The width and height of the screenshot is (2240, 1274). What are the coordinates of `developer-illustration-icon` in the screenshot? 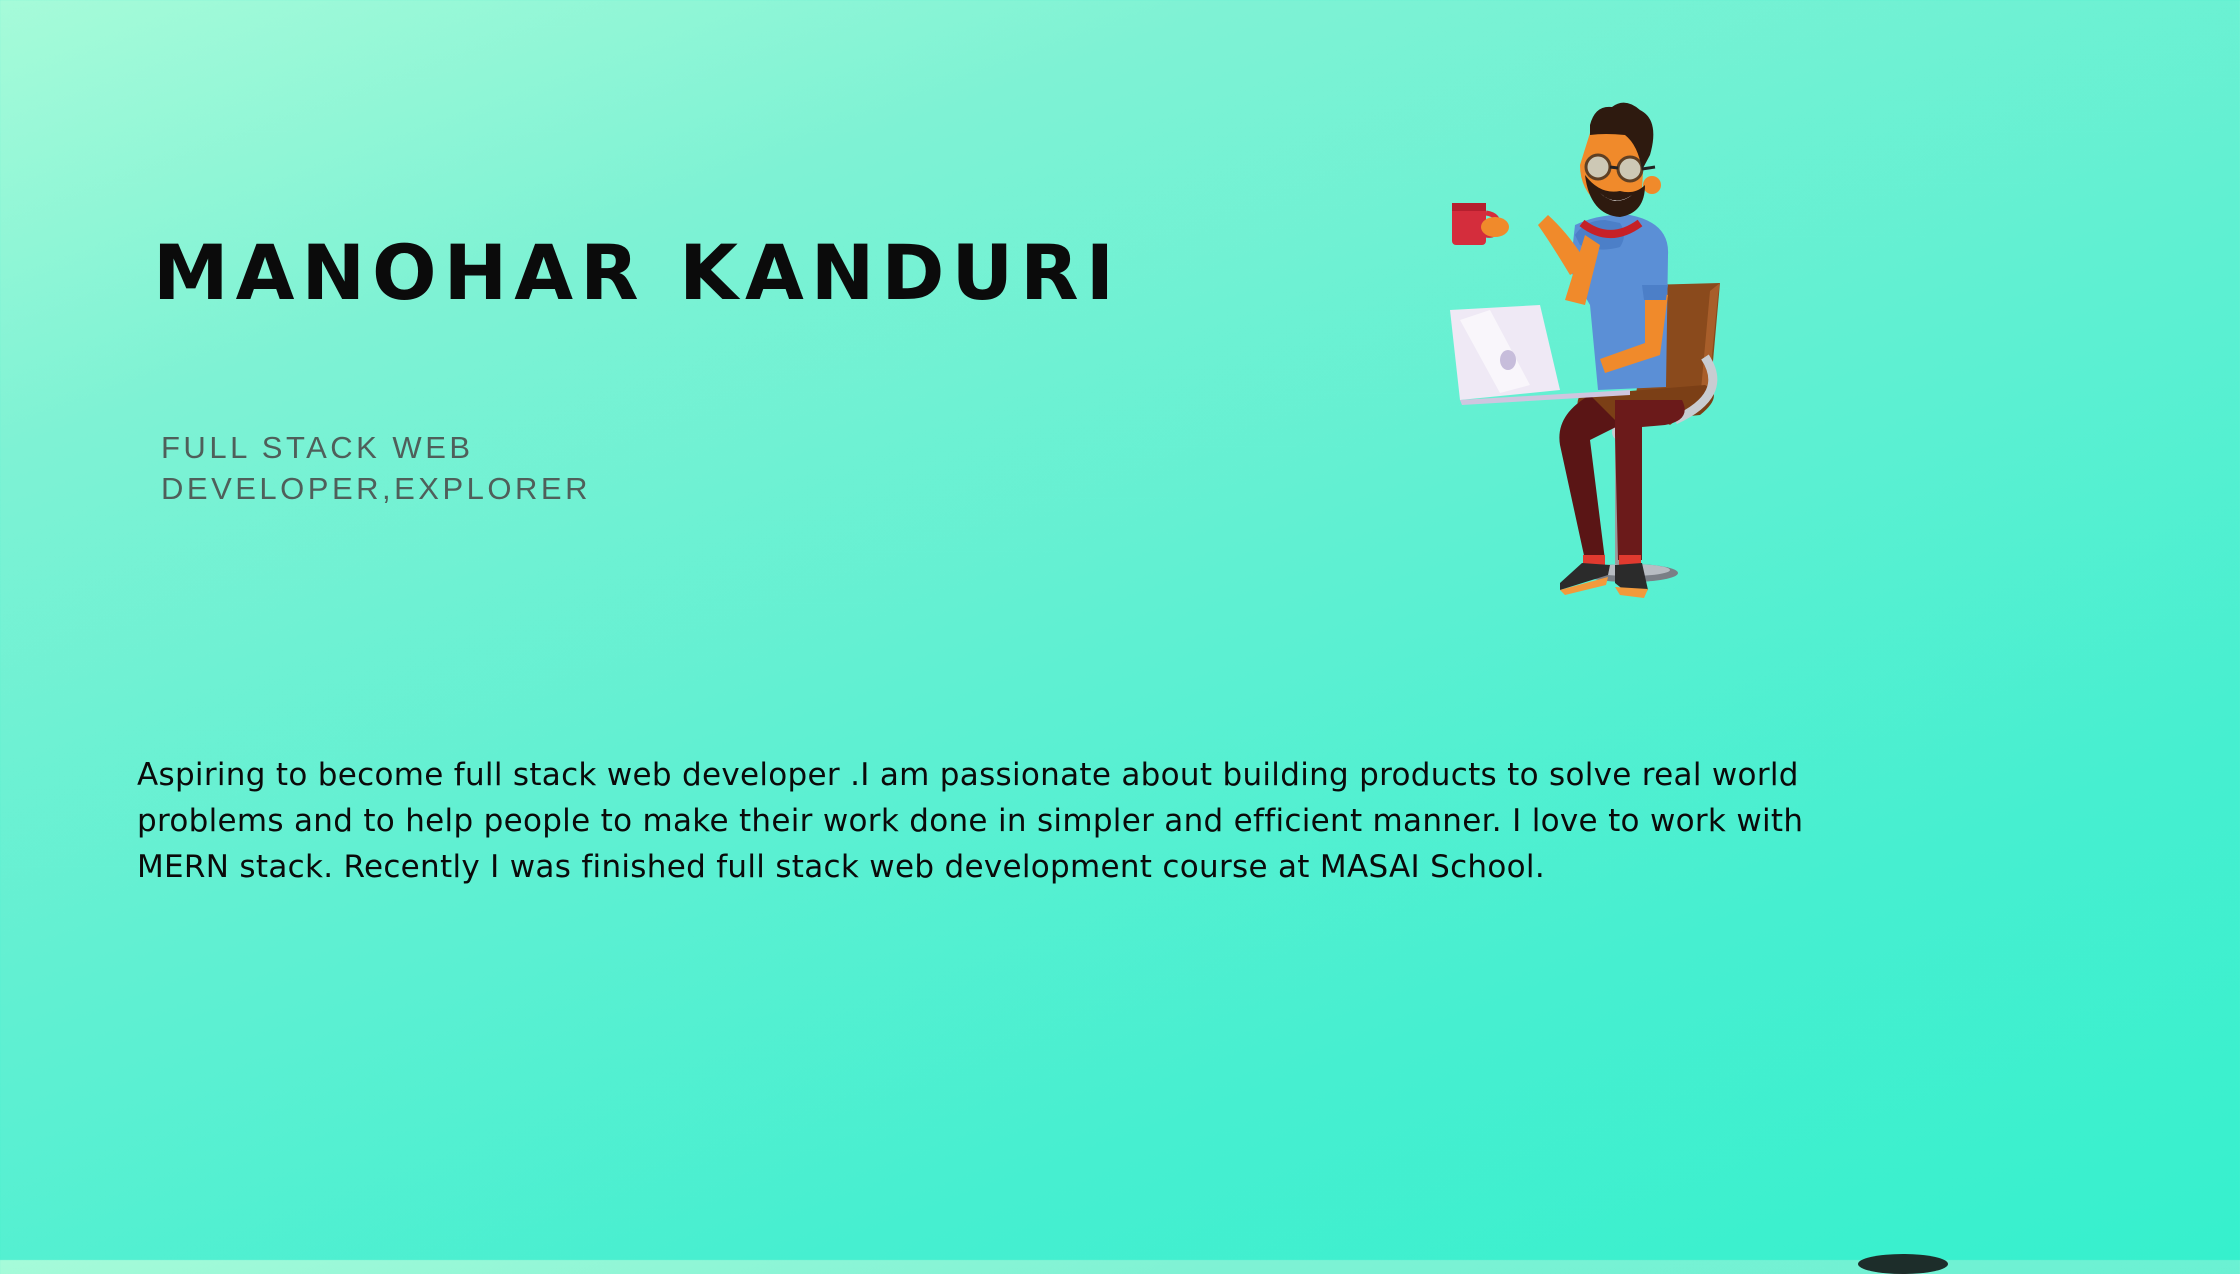 It's located at (1585, 350).